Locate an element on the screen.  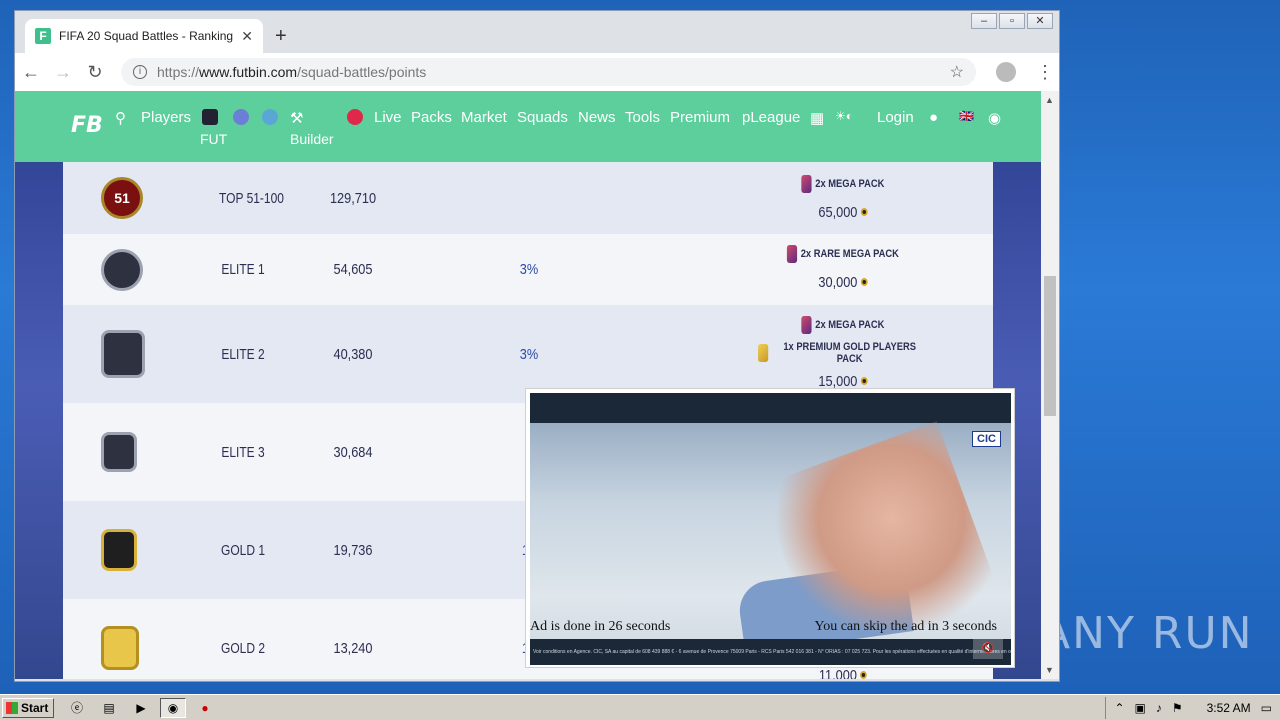
mute-icon: 🔇 is located at coordinates (988, 649).